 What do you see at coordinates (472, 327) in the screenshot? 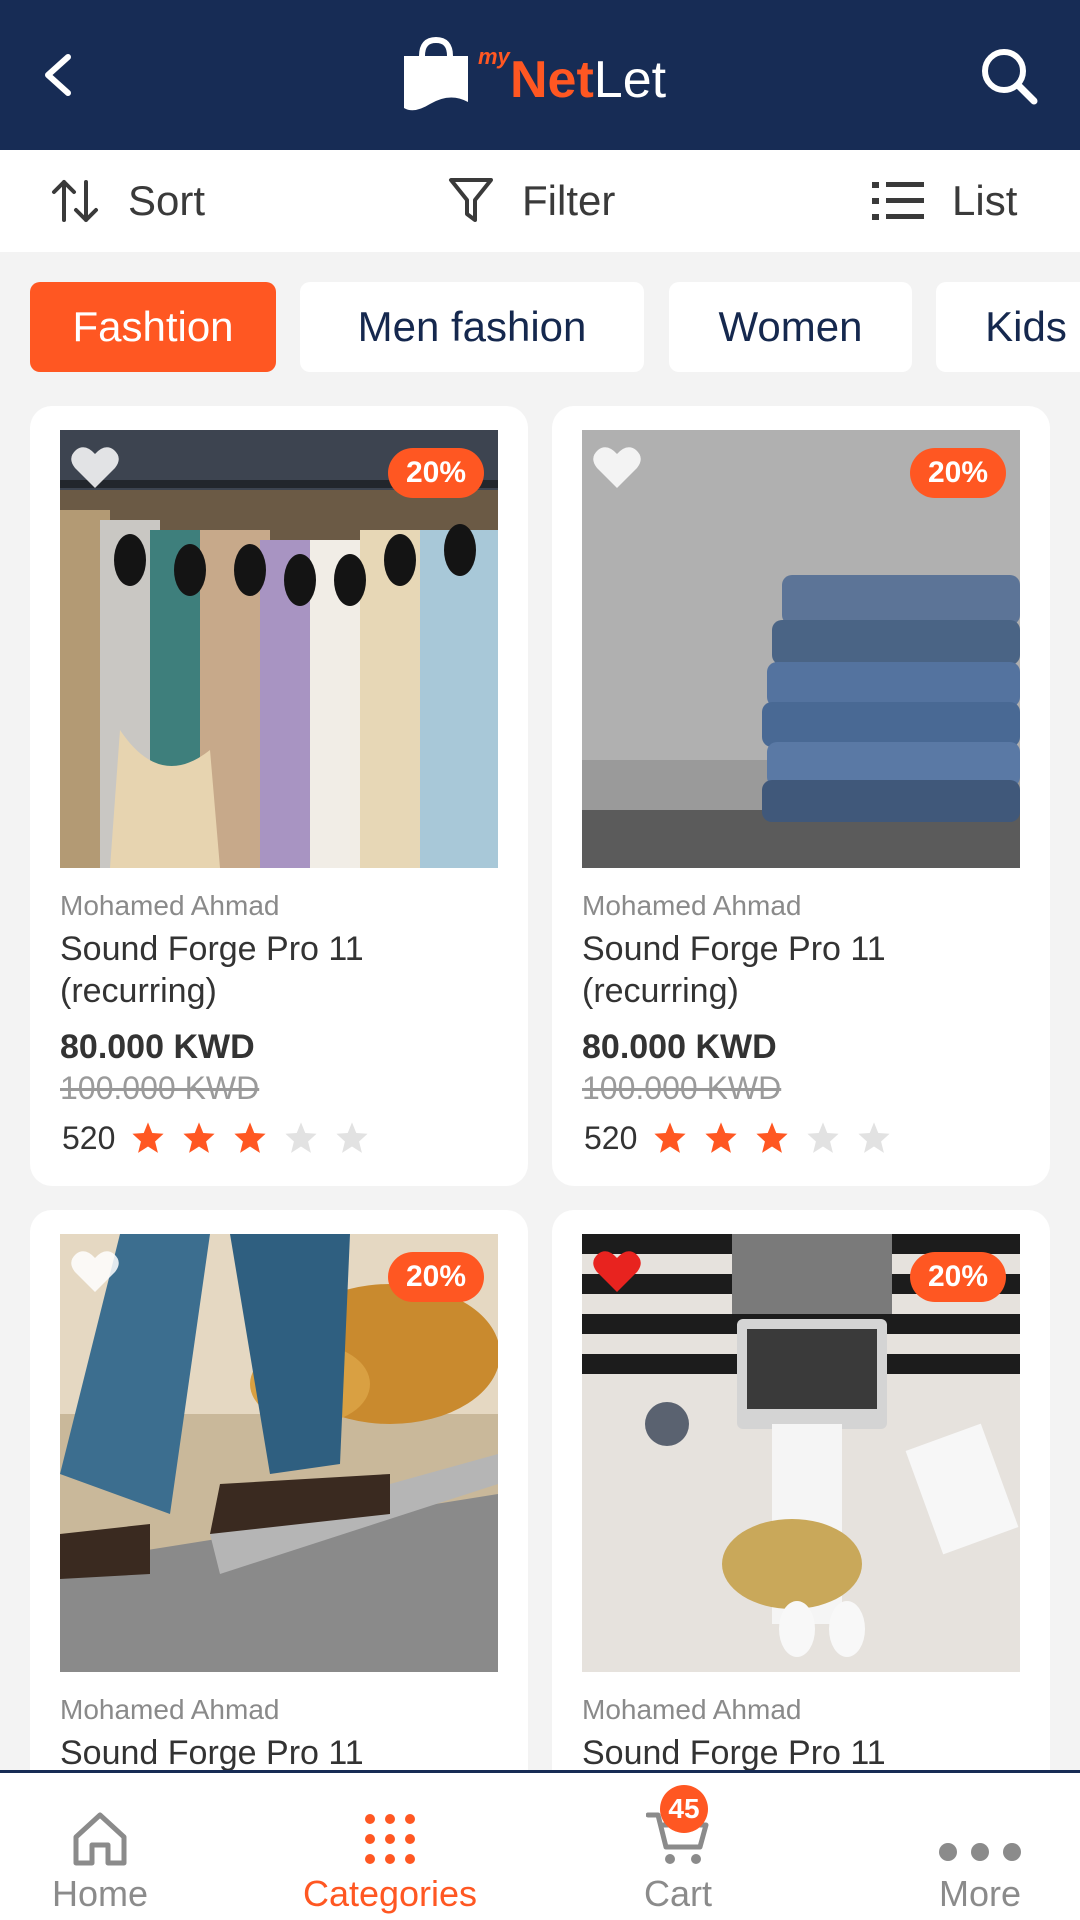
I see `category-chip-men-fashion: Men fashion` at bounding box center [472, 327].